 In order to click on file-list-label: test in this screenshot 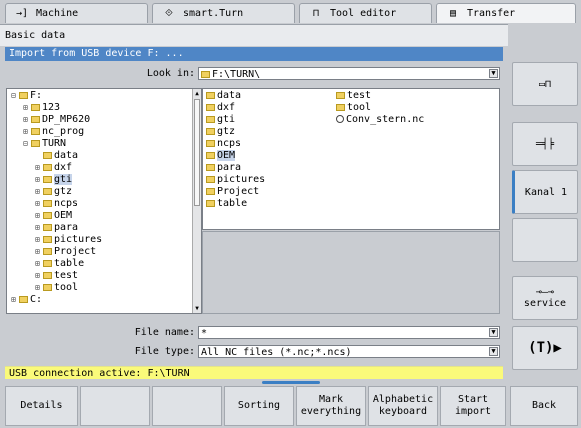, I will do `click(359, 95)`.